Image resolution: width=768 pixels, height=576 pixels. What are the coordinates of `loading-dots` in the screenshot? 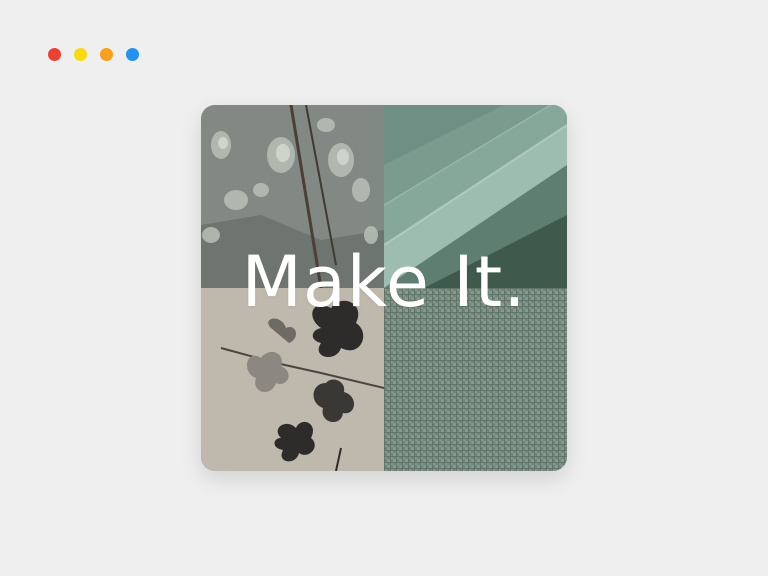 It's located at (93, 54).